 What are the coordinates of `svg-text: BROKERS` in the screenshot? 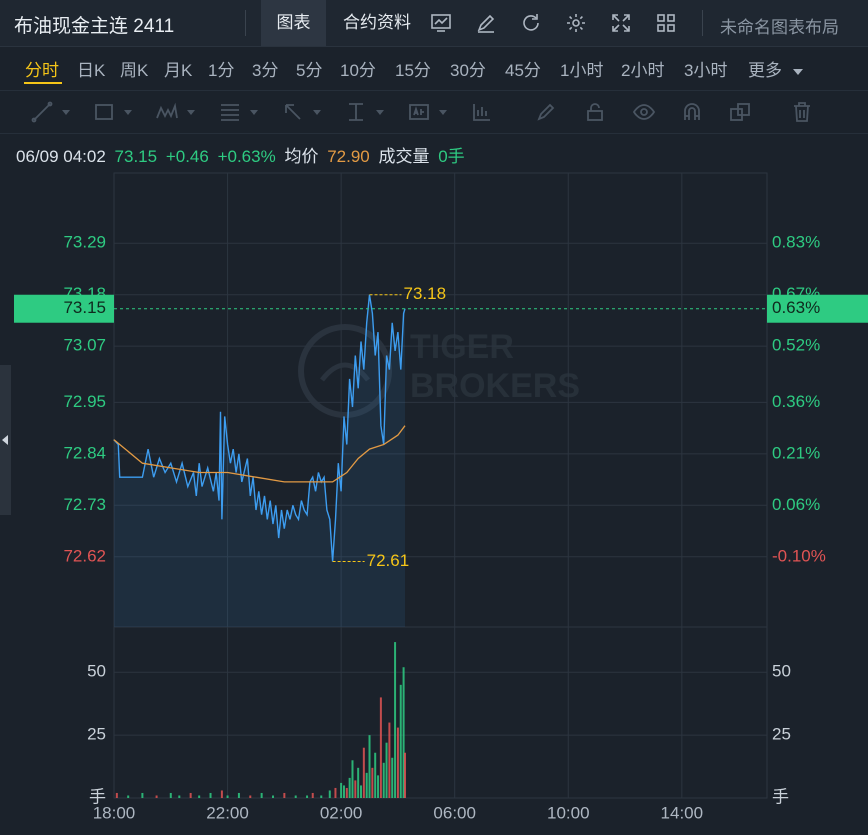 It's located at (495, 386).